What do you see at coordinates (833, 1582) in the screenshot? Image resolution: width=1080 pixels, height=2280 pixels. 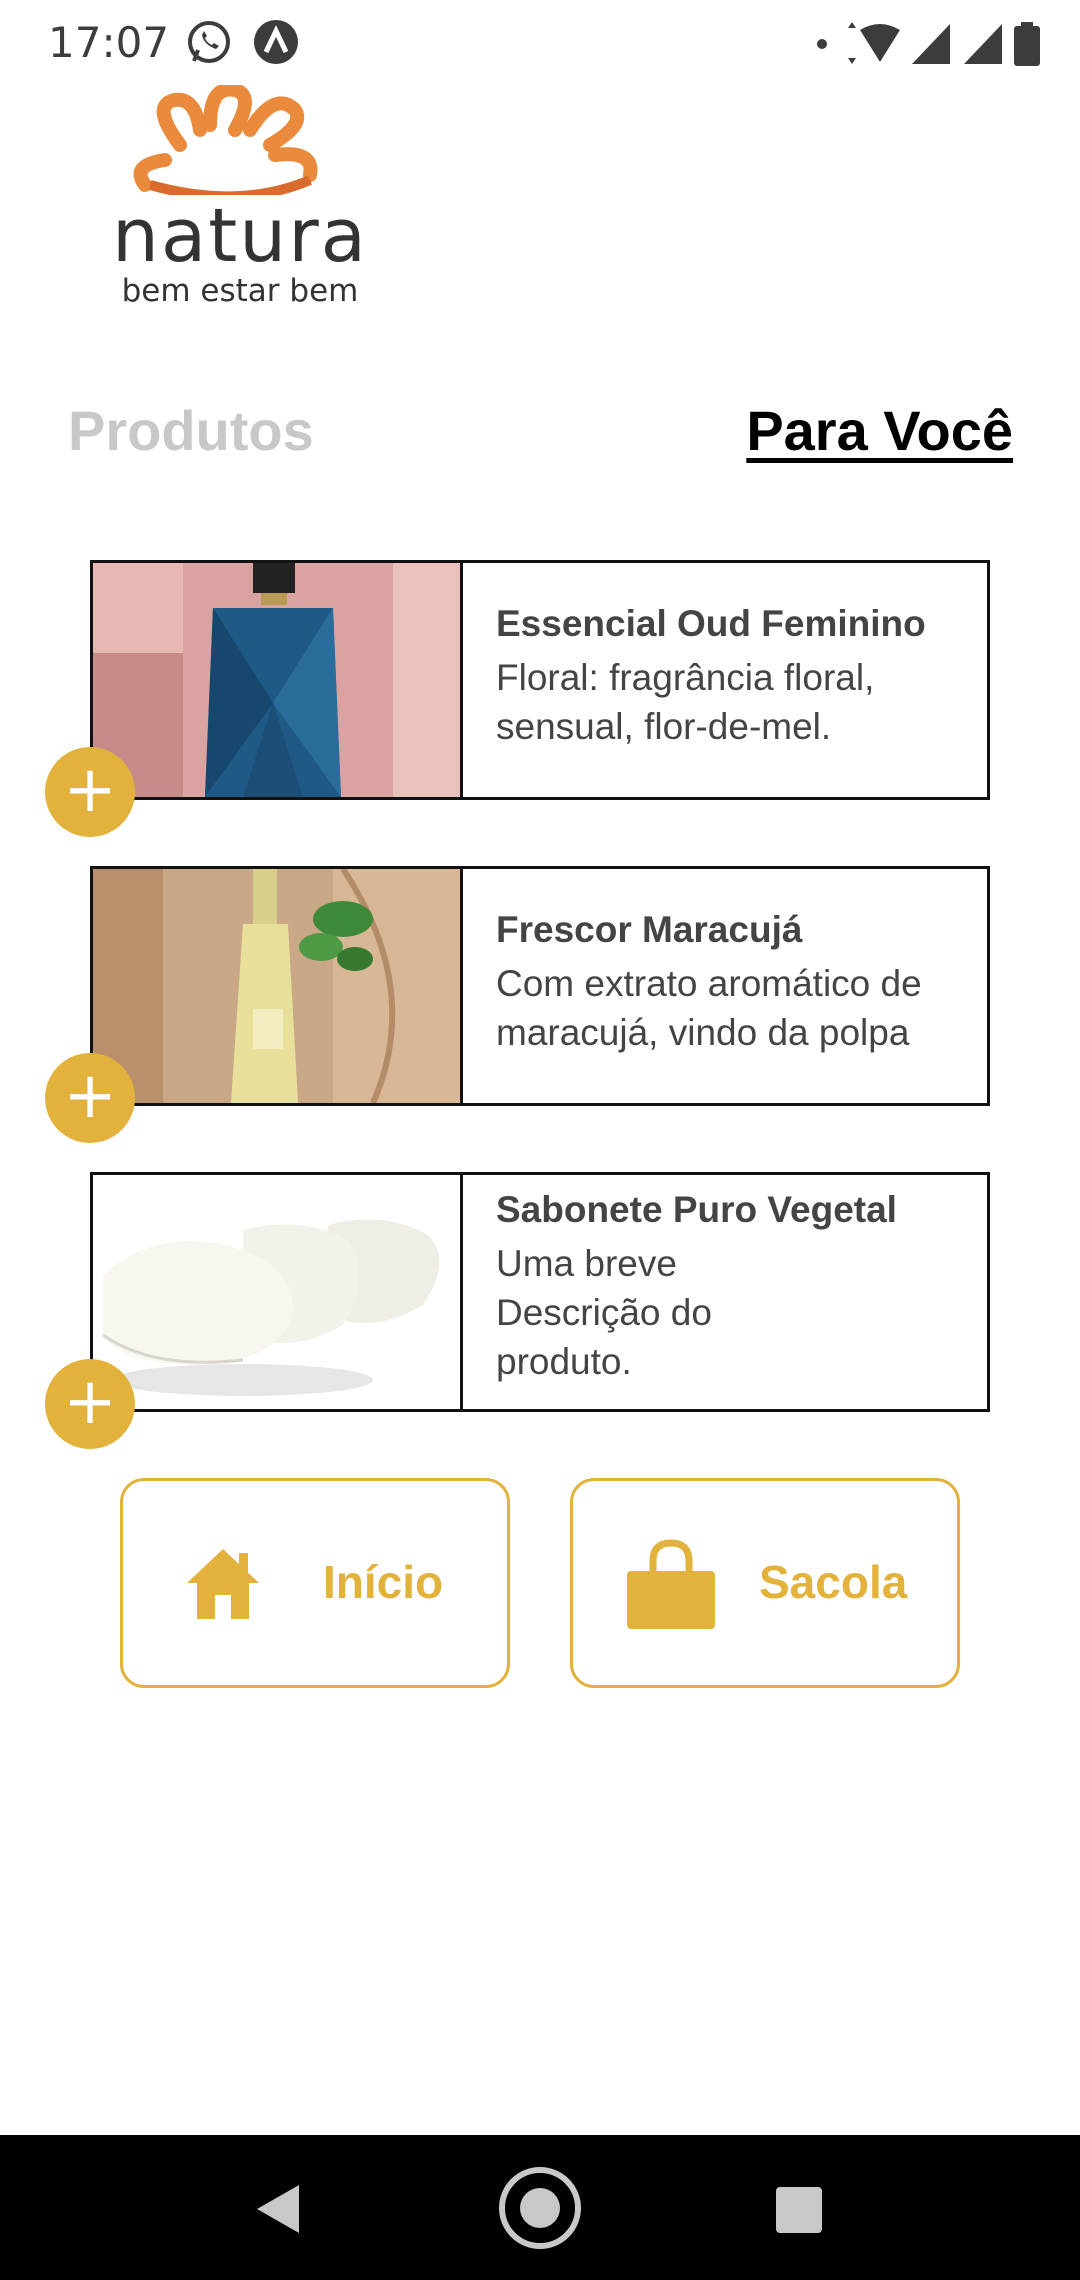 I see `sacola-label: Sacola` at bounding box center [833, 1582].